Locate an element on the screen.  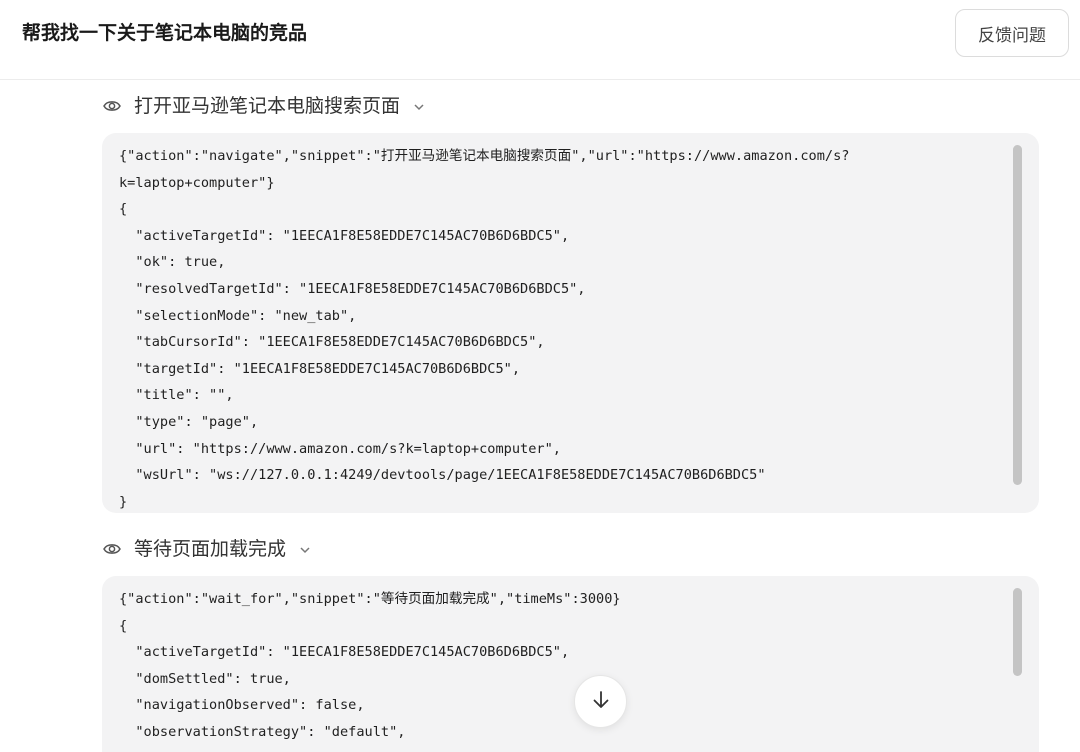
feedback-button: 反馈问题 is located at coordinates (1012, 33).